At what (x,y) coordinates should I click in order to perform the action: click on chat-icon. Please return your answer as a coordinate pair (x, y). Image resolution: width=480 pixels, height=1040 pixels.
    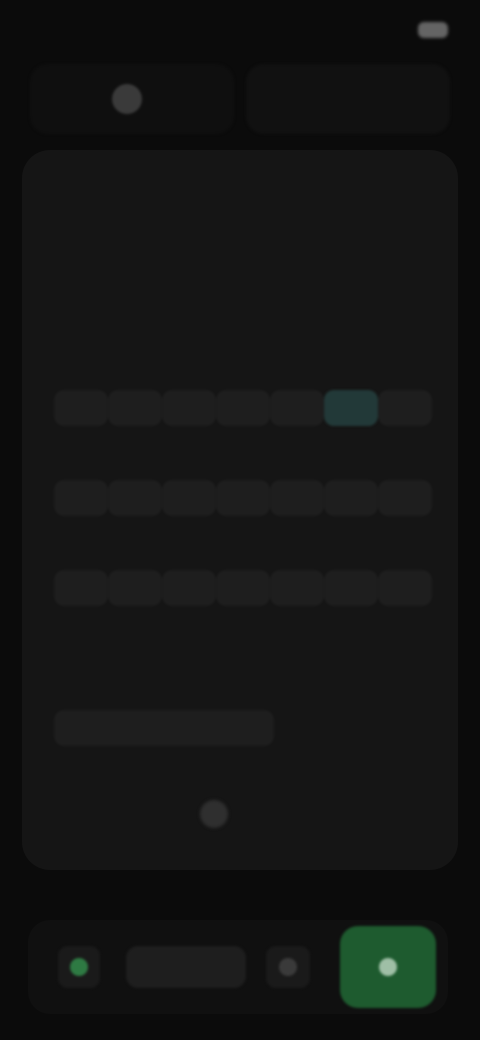
    Looking at the image, I should click on (79, 967).